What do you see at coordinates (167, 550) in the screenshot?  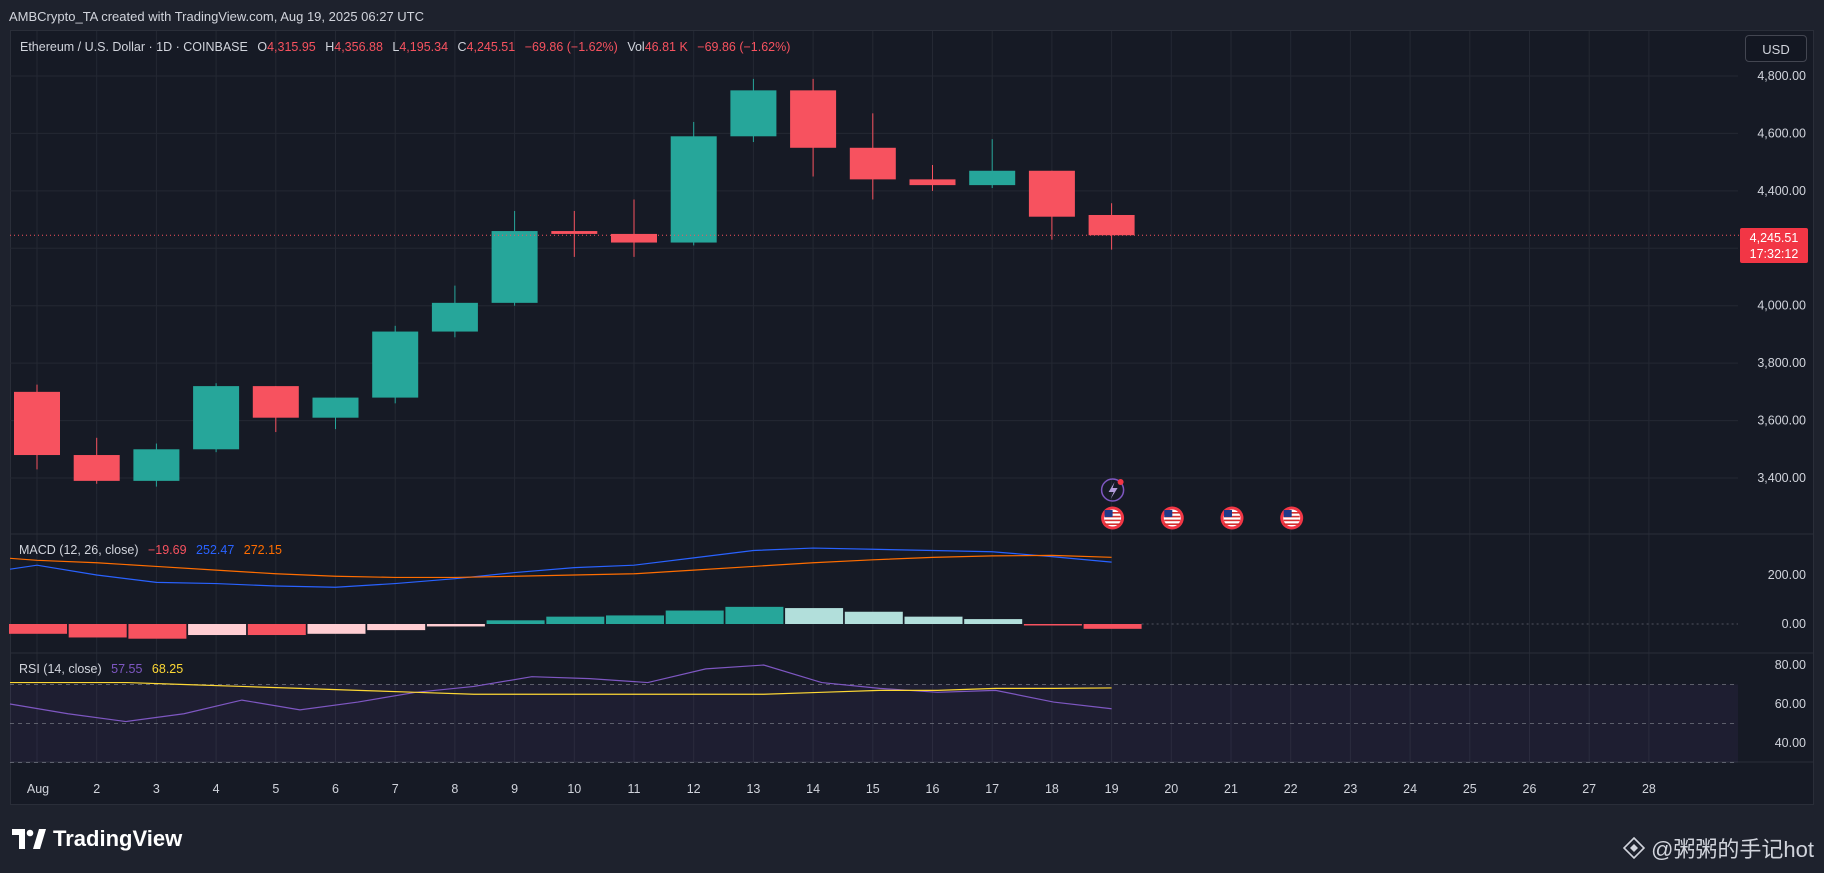 I see `macd-hist-value: −19.69` at bounding box center [167, 550].